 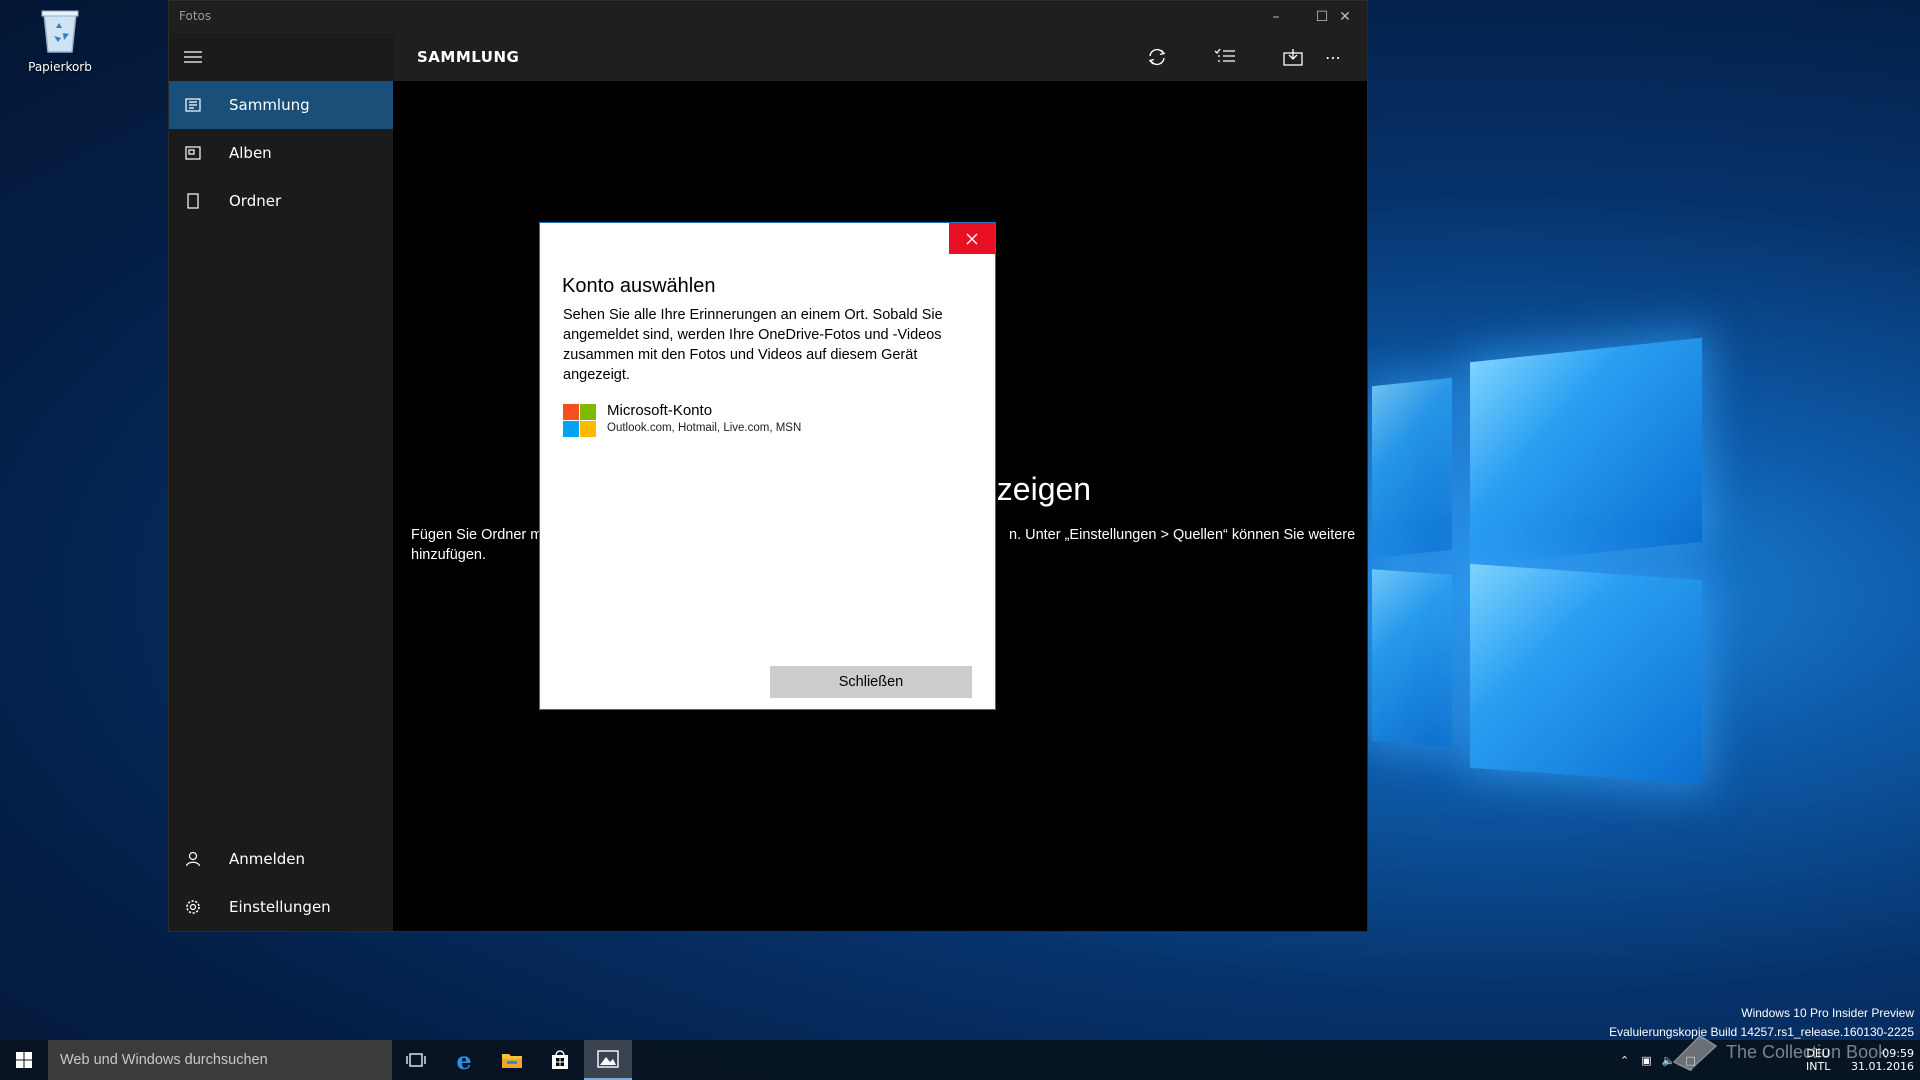 What do you see at coordinates (193, 105) in the screenshot?
I see `collection-icon` at bounding box center [193, 105].